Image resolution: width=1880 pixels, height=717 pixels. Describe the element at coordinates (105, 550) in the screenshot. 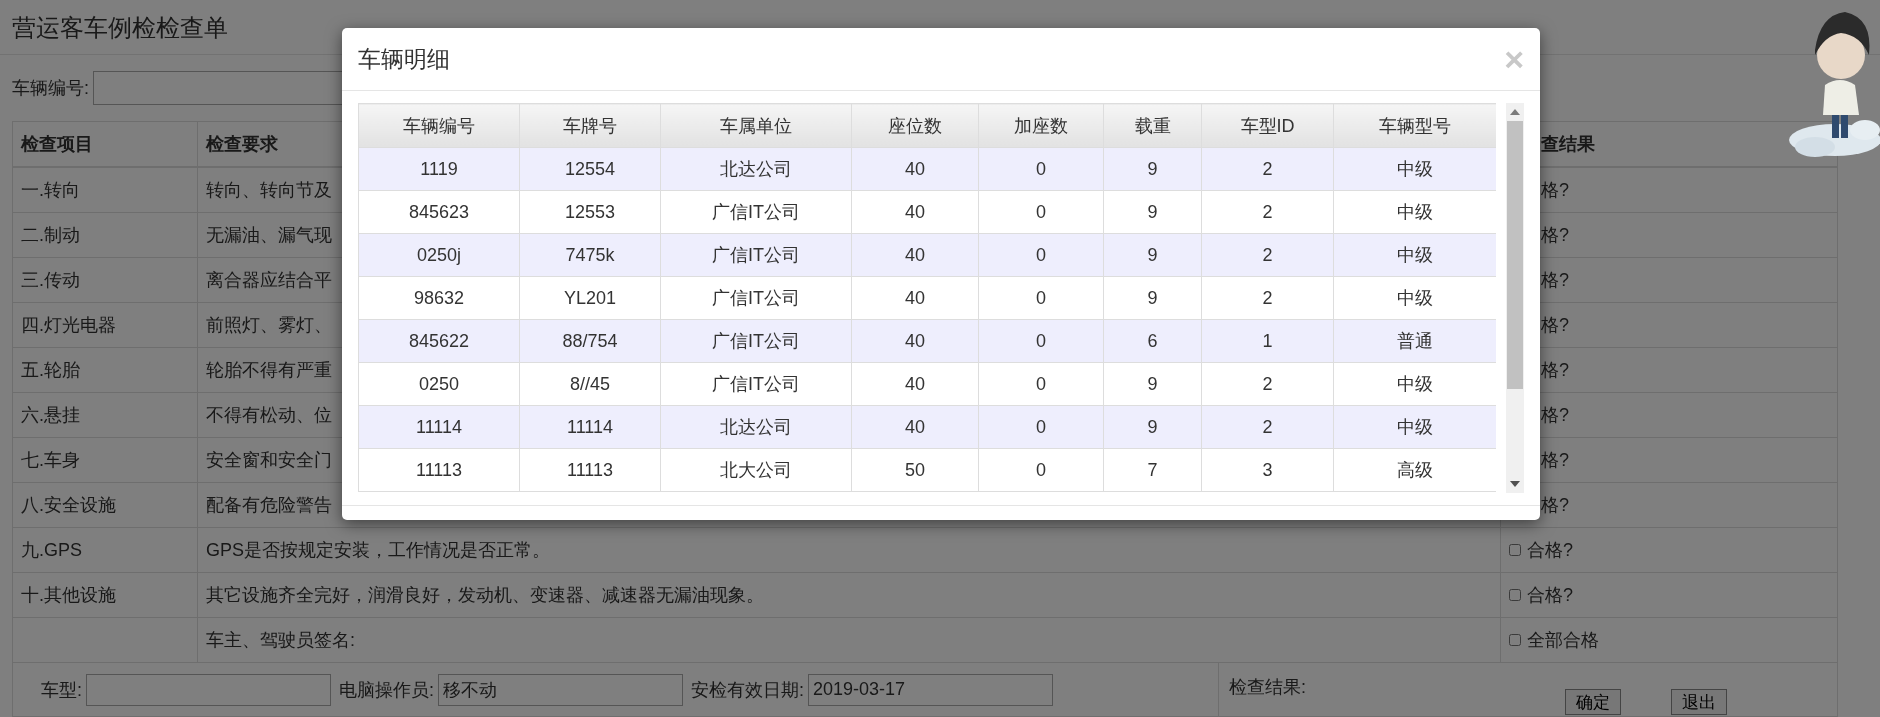

I see `table-cell: 九.GPS` at that location.